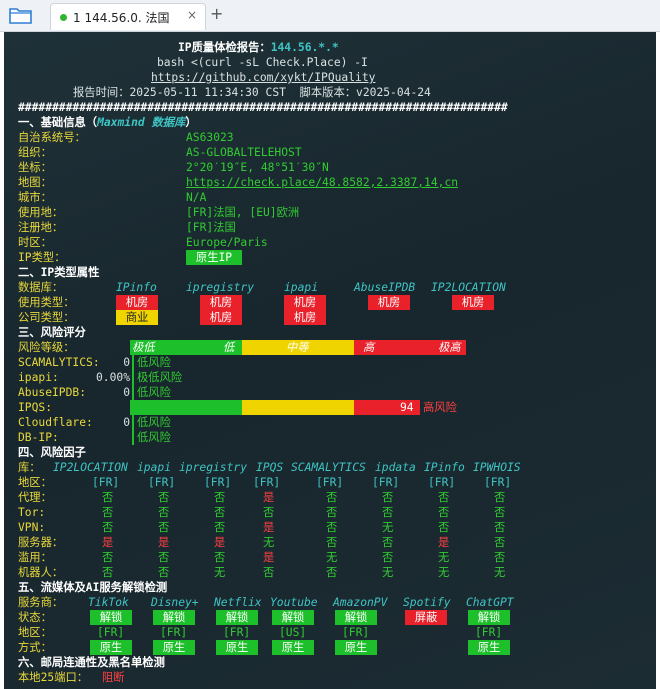 This screenshot has height=689, width=660. I want to click on factor-db: IPinfo, so click(444, 467).